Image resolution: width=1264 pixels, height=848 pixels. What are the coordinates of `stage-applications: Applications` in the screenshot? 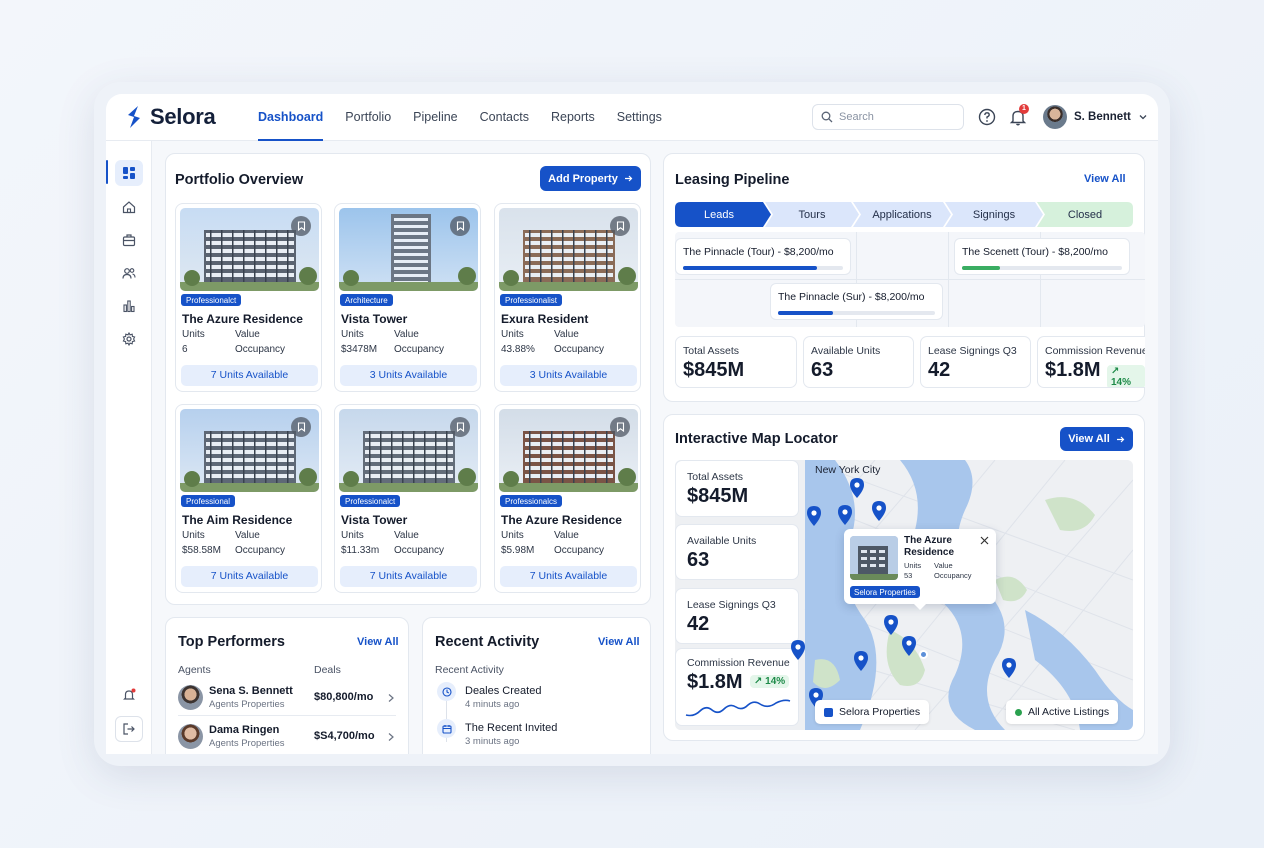 It's located at (902, 214).